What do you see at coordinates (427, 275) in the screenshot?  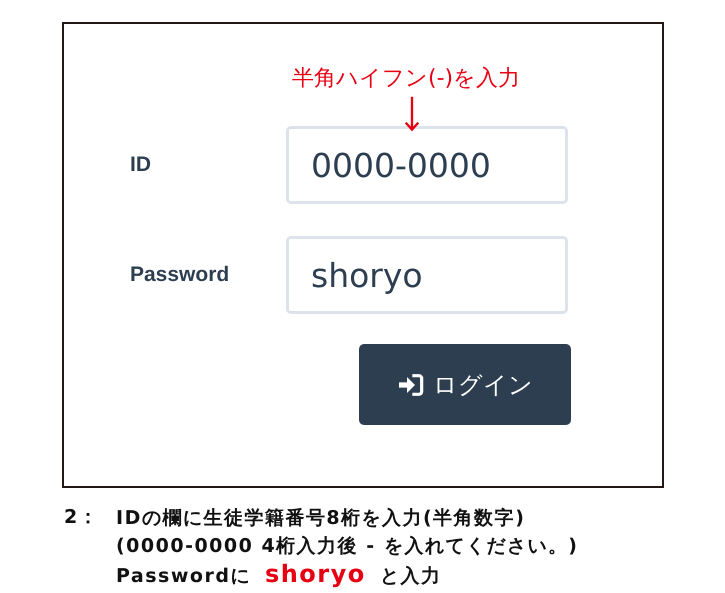 I see `input-field: shoryo` at bounding box center [427, 275].